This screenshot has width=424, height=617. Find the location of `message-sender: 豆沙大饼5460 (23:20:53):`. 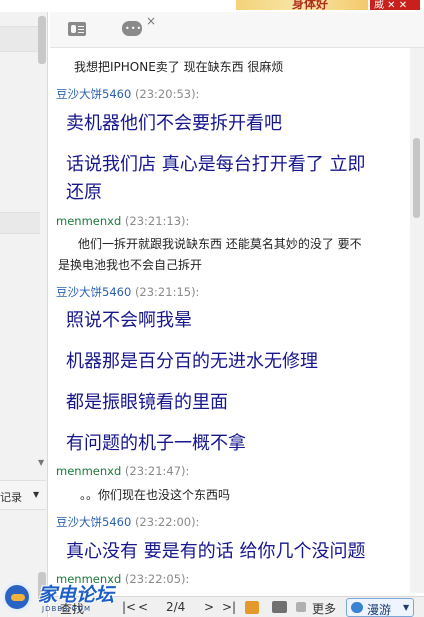

message-sender: 豆沙大饼5460 (23:20:53): is located at coordinates (127, 94).